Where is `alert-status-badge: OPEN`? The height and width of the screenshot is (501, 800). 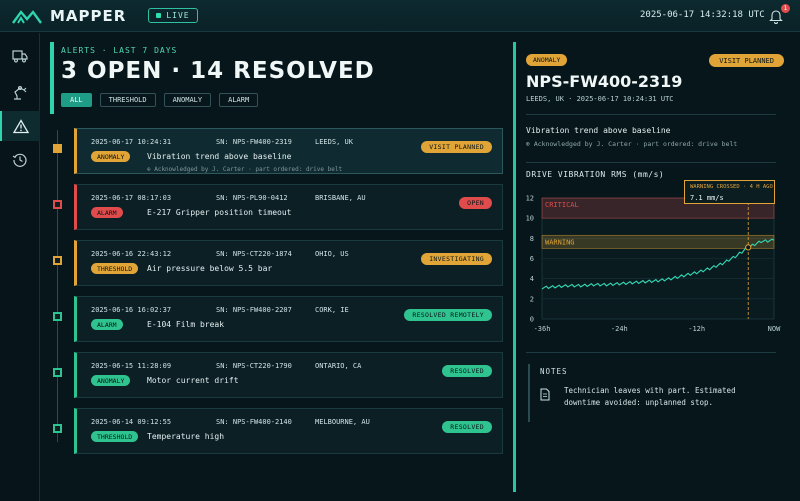 alert-status-badge: OPEN is located at coordinates (475, 203).